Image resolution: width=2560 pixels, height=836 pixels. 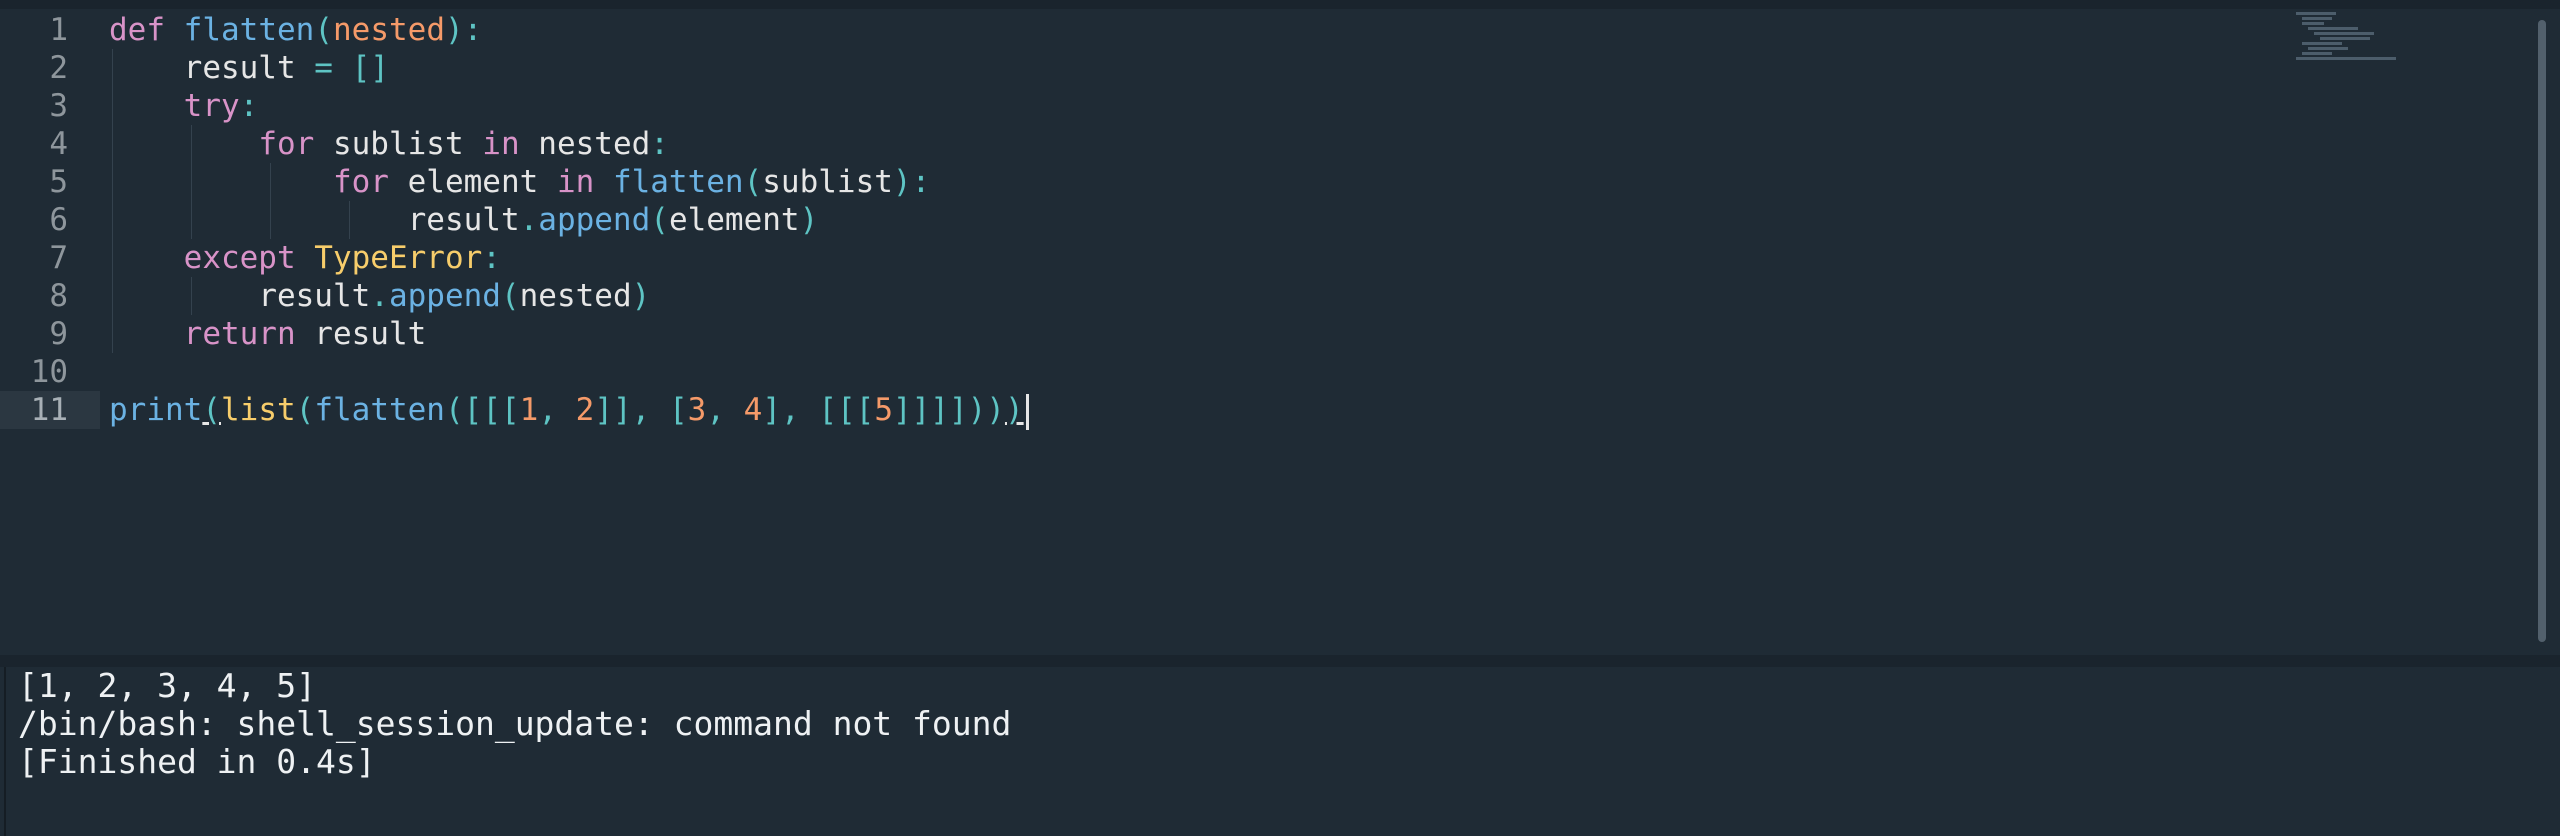 What do you see at coordinates (1027, 411) in the screenshot?
I see `text-cursor` at bounding box center [1027, 411].